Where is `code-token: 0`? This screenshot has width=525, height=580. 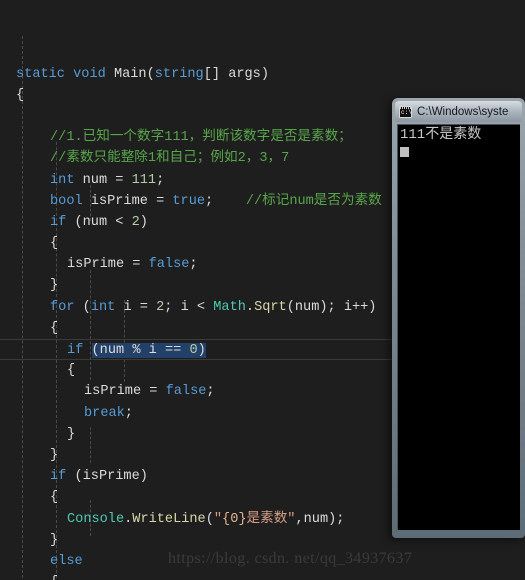
code-token: 0 is located at coordinates (193, 351).